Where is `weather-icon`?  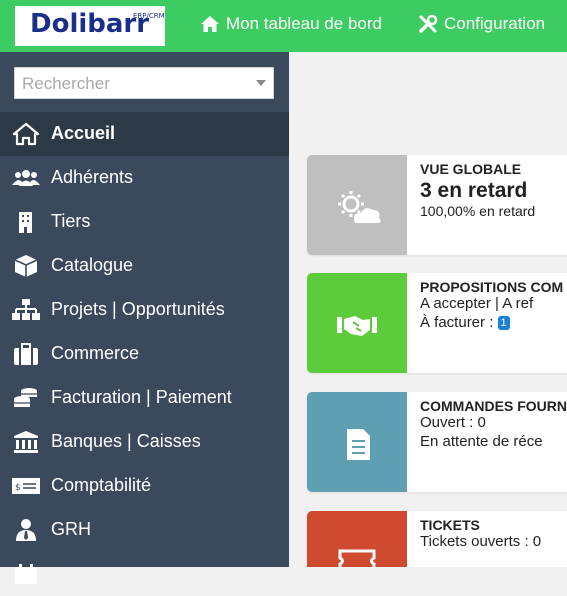 weather-icon is located at coordinates (359, 207).